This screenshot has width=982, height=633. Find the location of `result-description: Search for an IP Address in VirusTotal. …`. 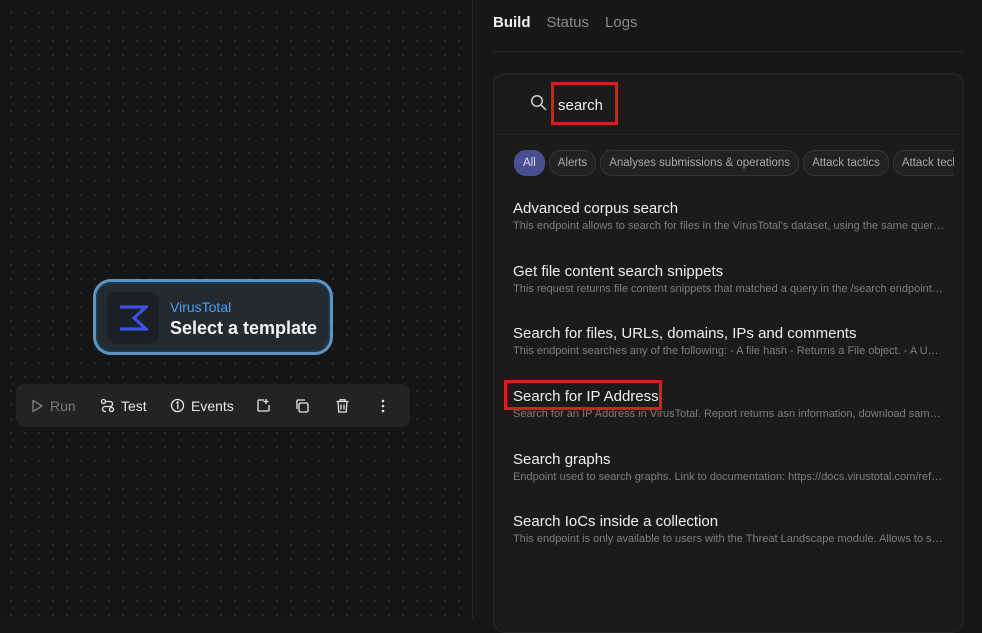

result-description: Search for an IP Address in VirusTotal. … is located at coordinates (729, 414).